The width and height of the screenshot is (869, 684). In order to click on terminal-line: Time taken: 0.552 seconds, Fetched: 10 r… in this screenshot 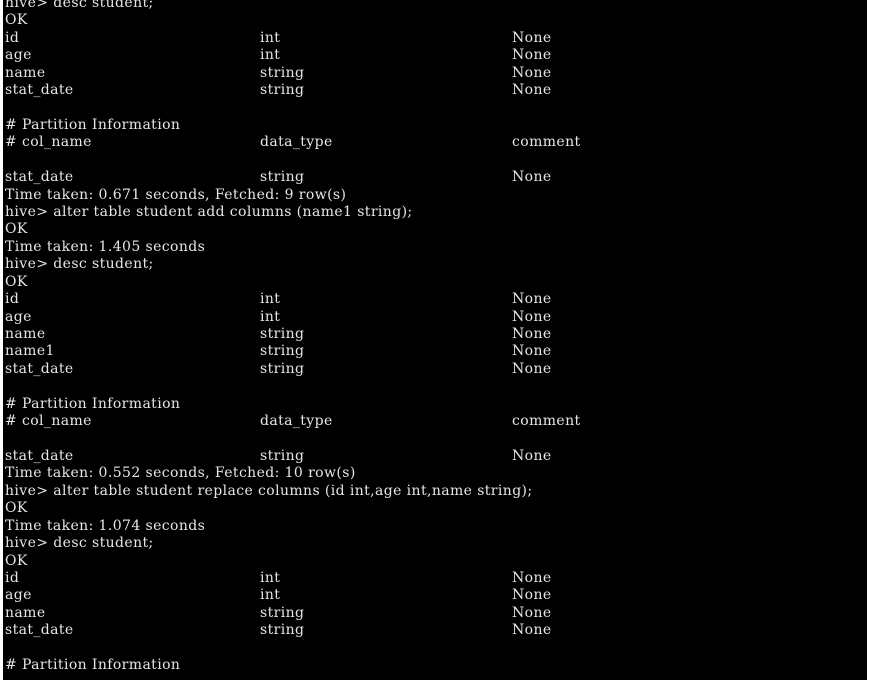, I will do `click(180, 473)`.